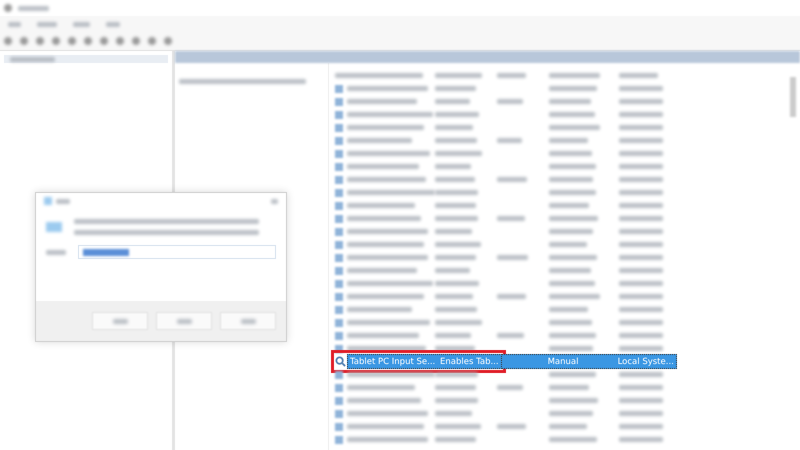  Describe the element at coordinates (564, 361) in the screenshot. I see `startup-type: Manual` at that location.